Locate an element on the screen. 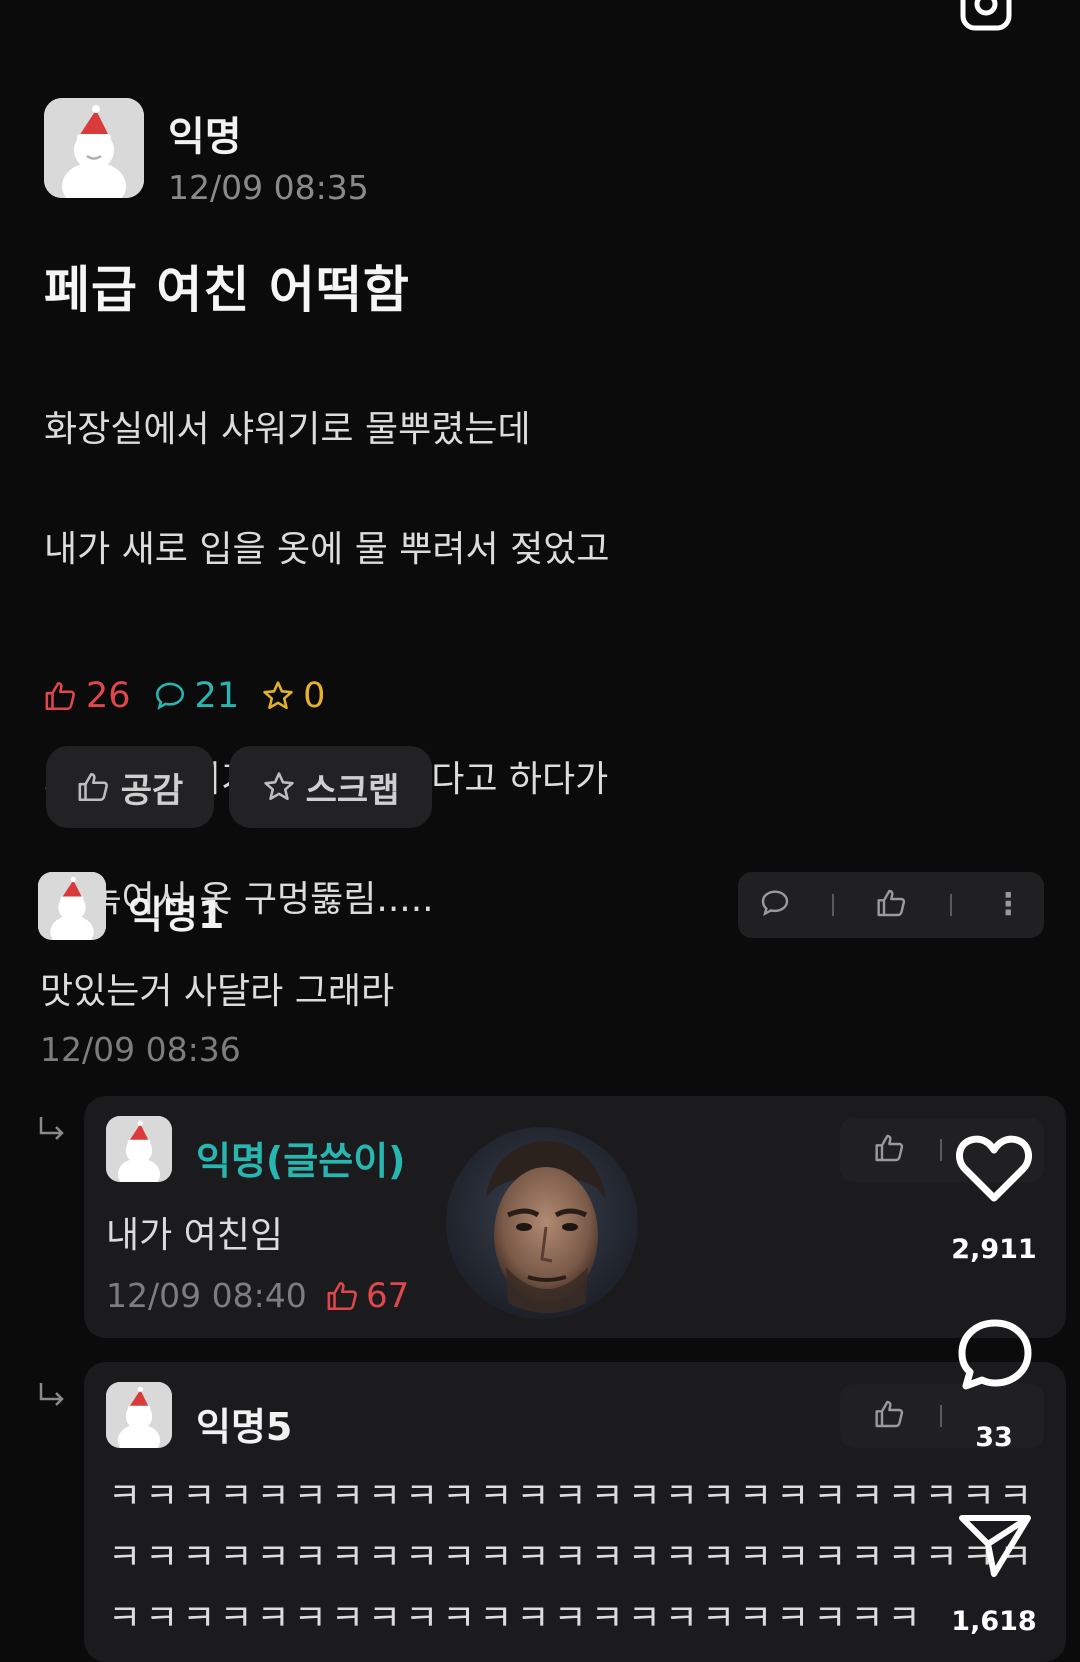 The width and height of the screenshot is (1080, 1662). post-stats: 26 21 0 is located at coordinates (184, 696).